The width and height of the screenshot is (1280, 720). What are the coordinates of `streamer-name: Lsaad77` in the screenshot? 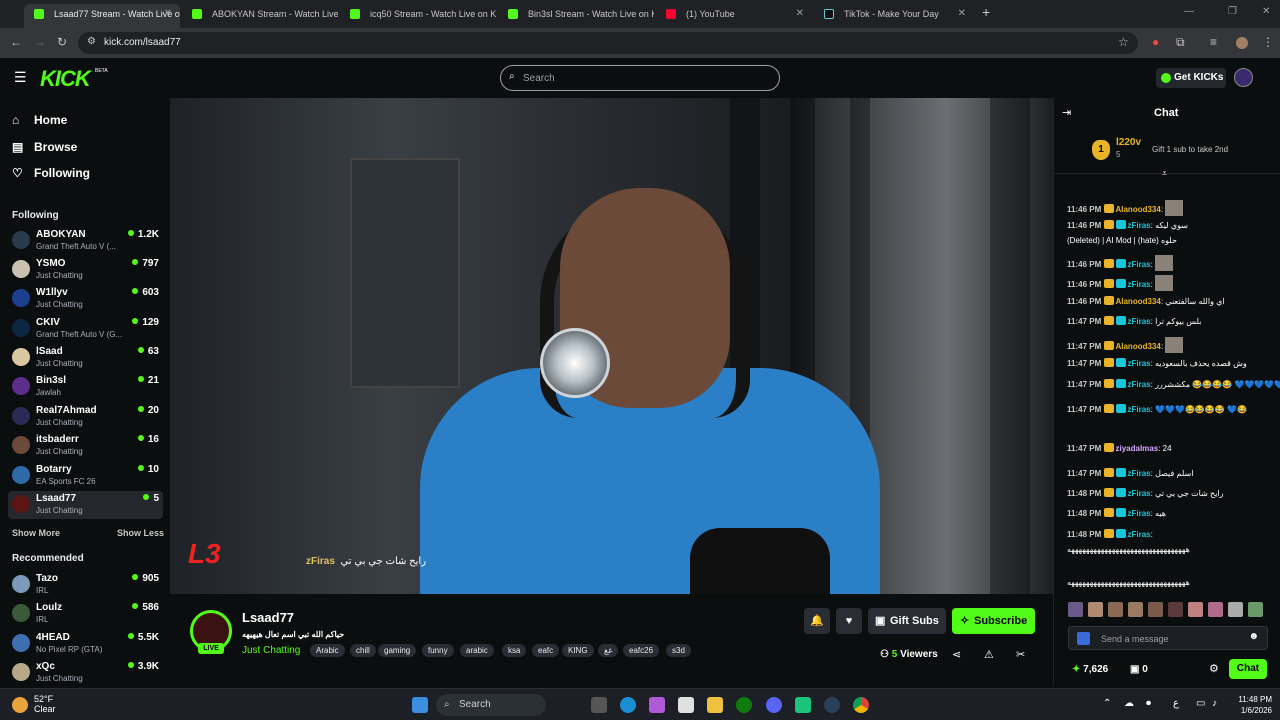 It's located at (268, 617).